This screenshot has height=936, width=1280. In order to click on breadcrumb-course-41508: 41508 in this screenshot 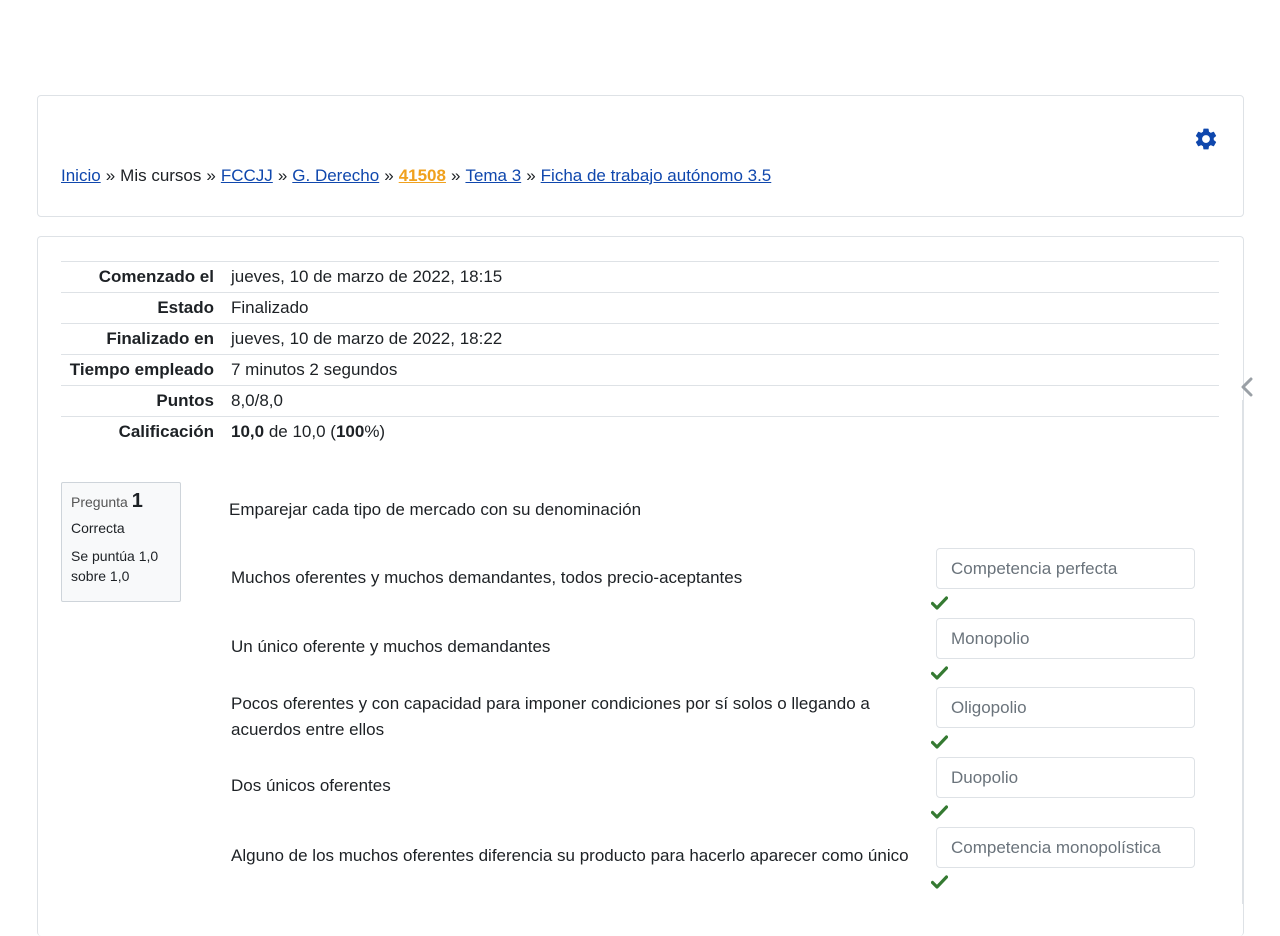, I will do `click(422, 175)`.